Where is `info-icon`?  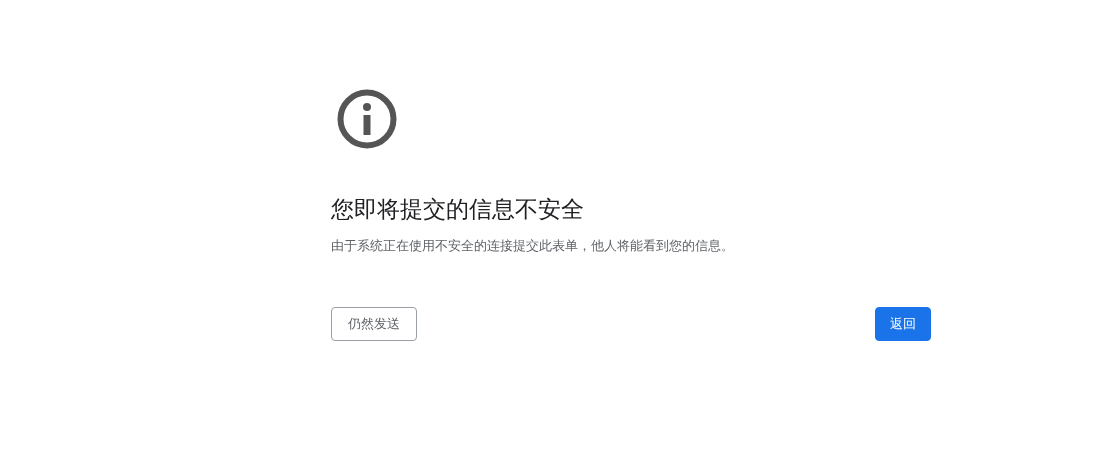
info-icon is located at coordinates (367, 119).